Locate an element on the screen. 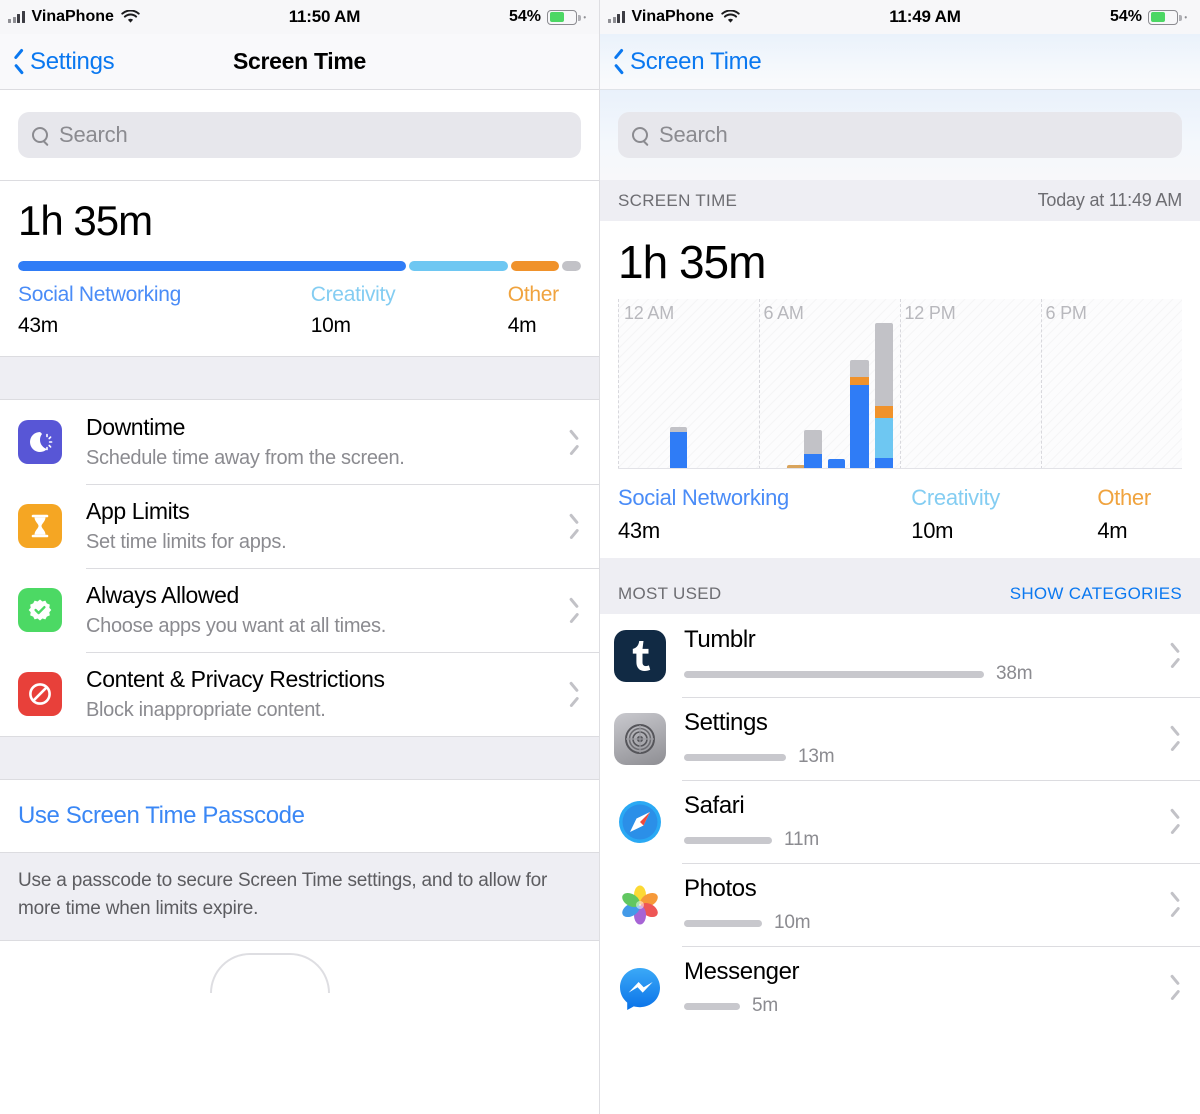  legend-label: Creativity is located at coordinates (353, 294).